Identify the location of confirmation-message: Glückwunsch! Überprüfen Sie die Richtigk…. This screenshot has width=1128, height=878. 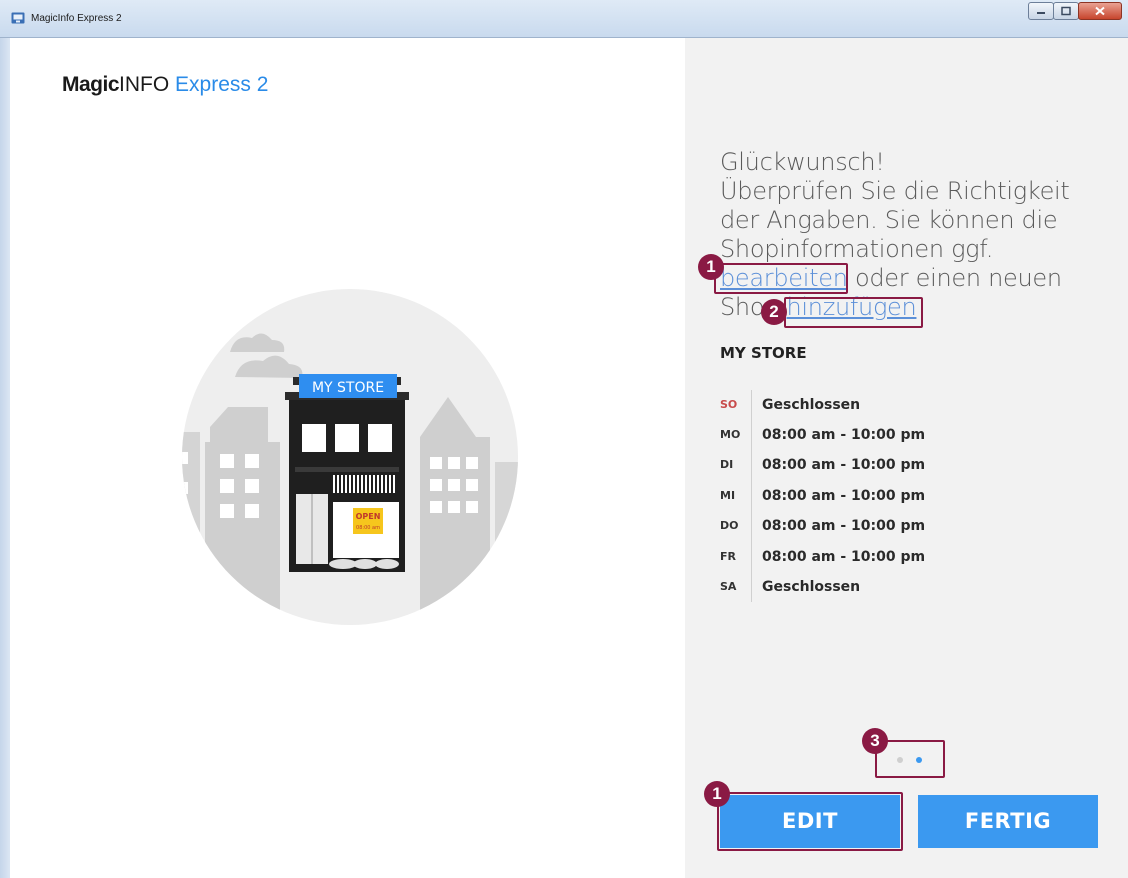
(910, 235).